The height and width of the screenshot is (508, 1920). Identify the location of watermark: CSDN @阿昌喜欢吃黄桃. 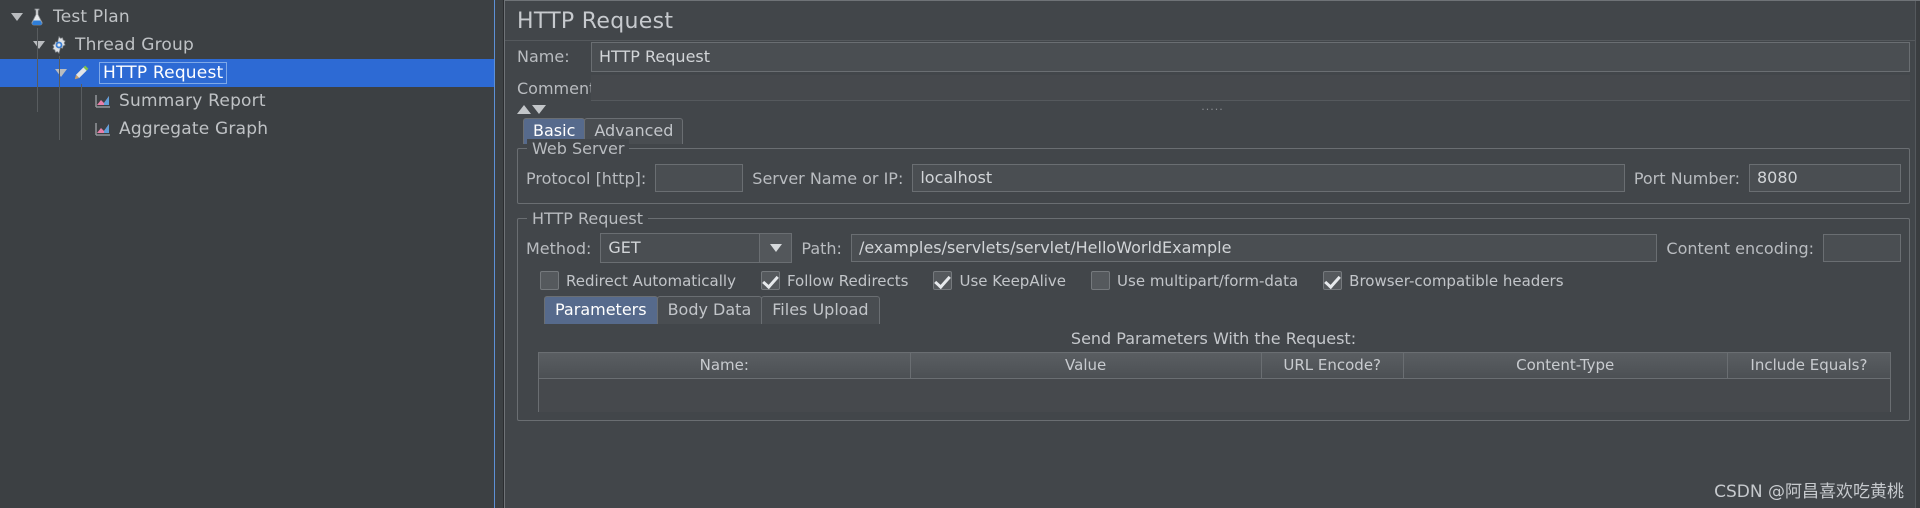
(1809, 492).